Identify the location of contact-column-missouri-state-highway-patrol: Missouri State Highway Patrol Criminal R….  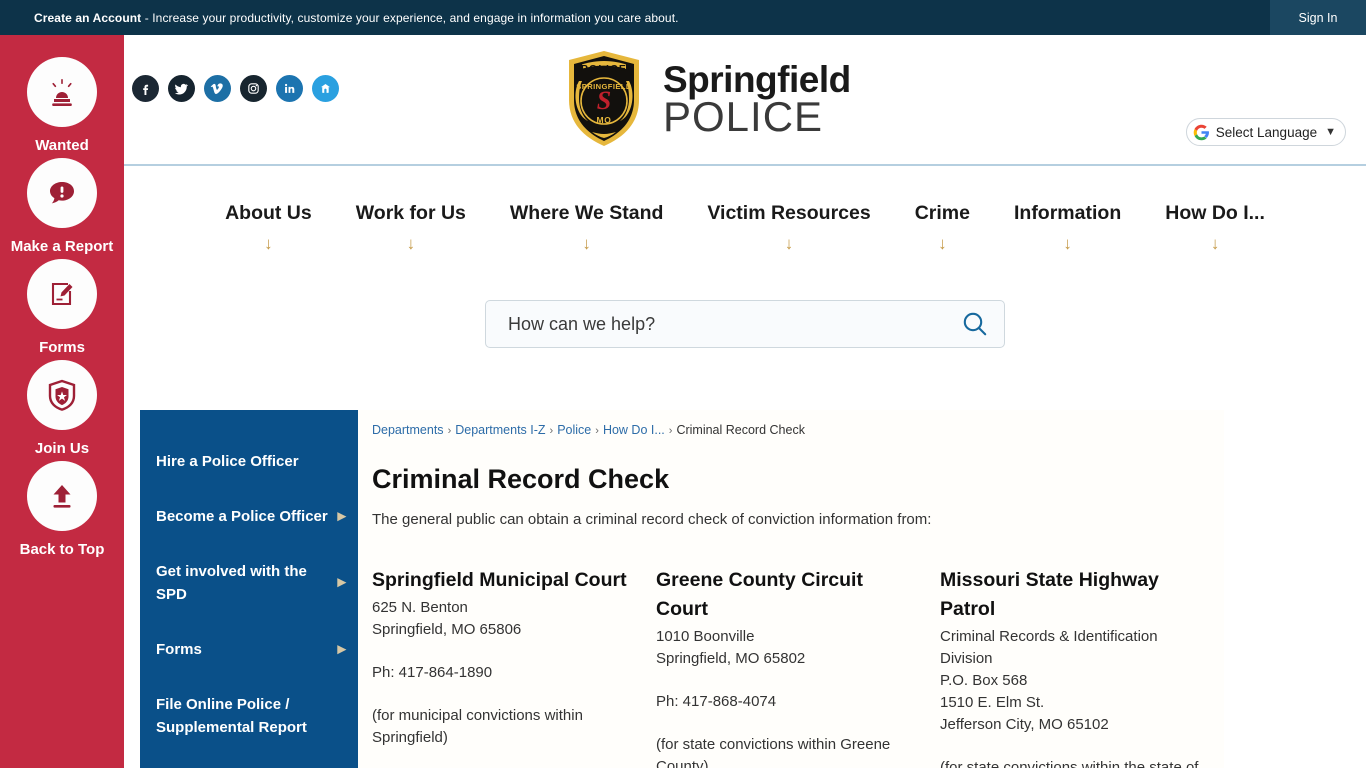
(1082, 667).